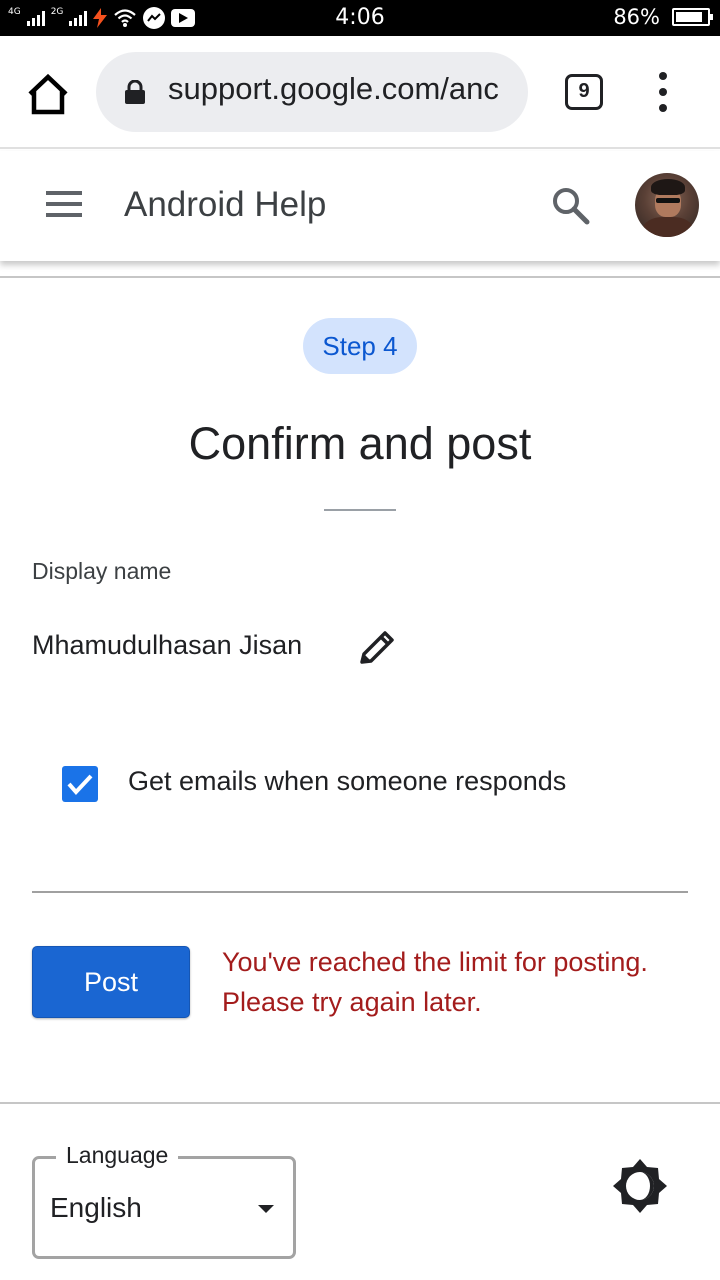 This screenshot has width=720, height=1280. What do you see at coordinates (571, 206) in the screenshot?
I see `search-icon` at bounding box center [571, 206].